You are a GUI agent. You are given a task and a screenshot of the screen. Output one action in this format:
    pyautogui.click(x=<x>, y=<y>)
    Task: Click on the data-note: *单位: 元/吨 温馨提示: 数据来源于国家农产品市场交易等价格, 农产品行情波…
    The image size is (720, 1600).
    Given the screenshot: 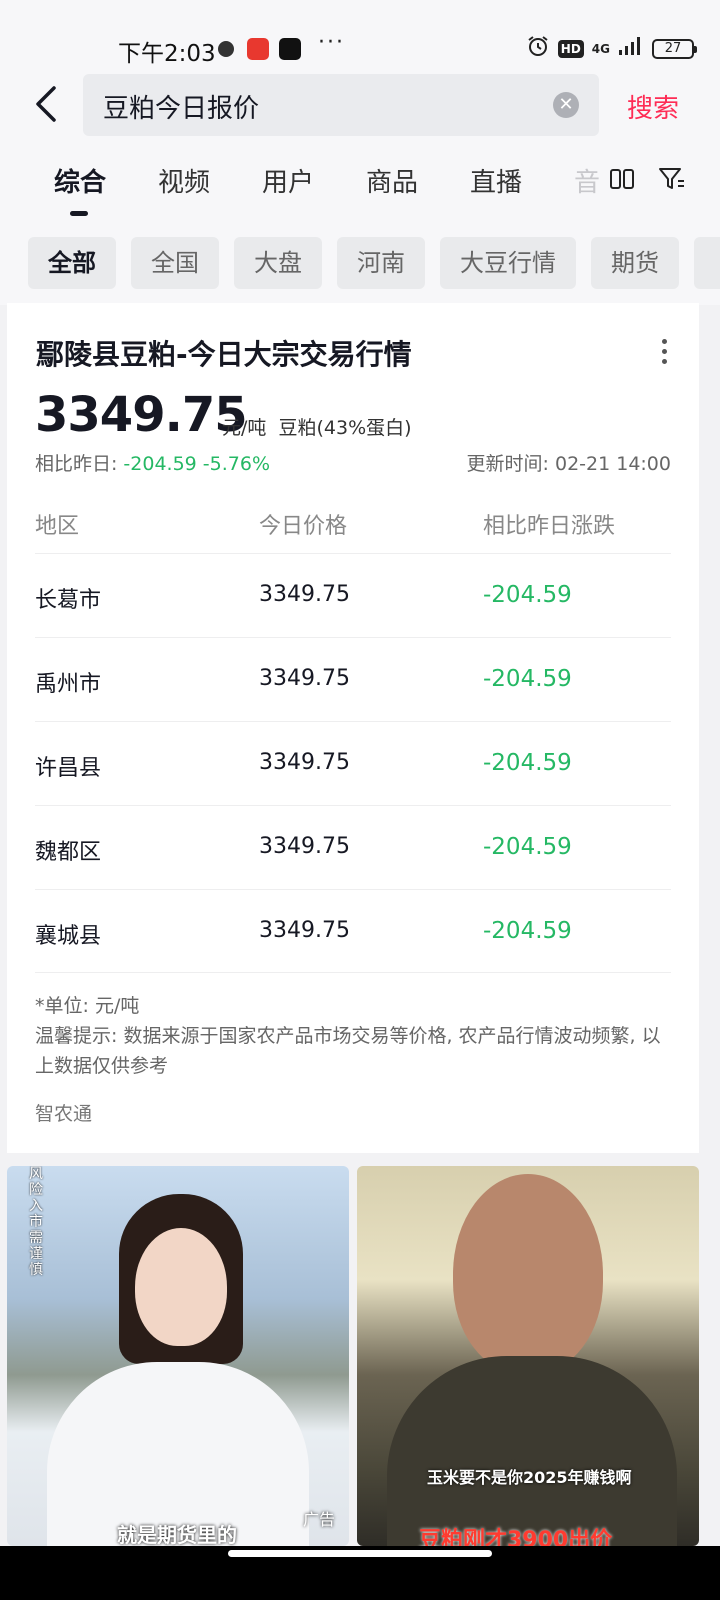 What is the action you would take?
    pyautogui.click(x=350, y=1036)
    